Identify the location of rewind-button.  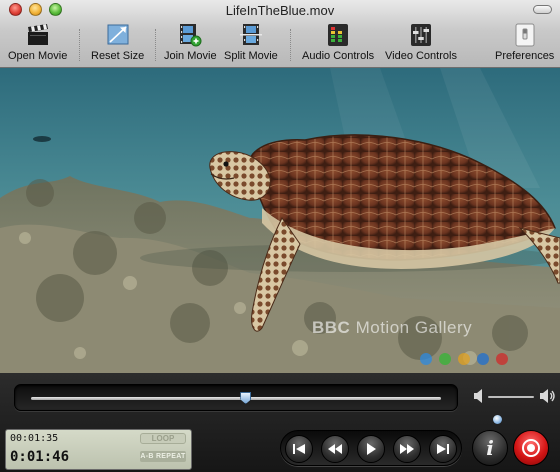
(335, 449).